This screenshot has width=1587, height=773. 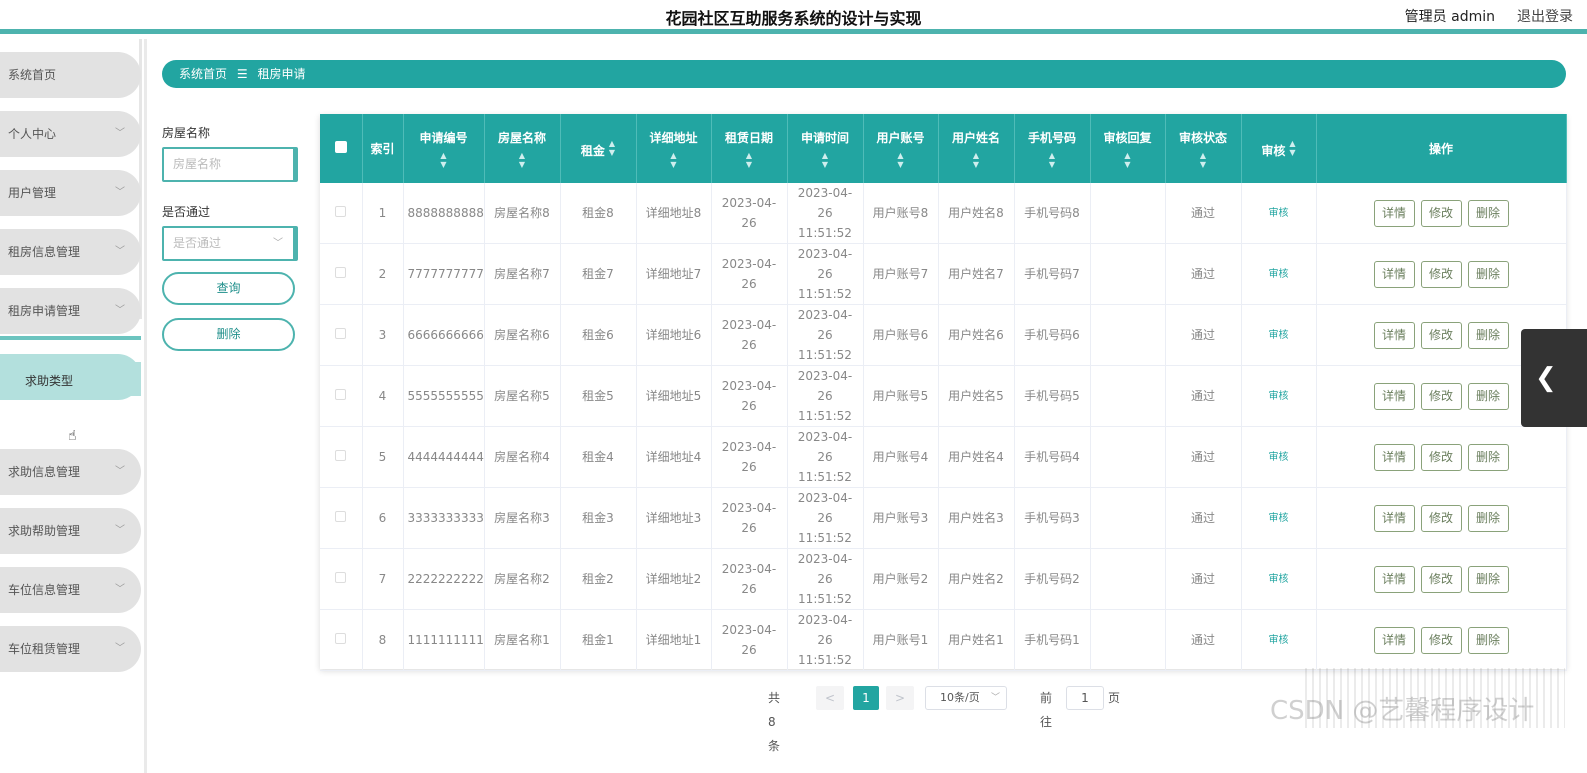 I want to click on house-name-input: 房屋名称, so click(x=230, y=164).